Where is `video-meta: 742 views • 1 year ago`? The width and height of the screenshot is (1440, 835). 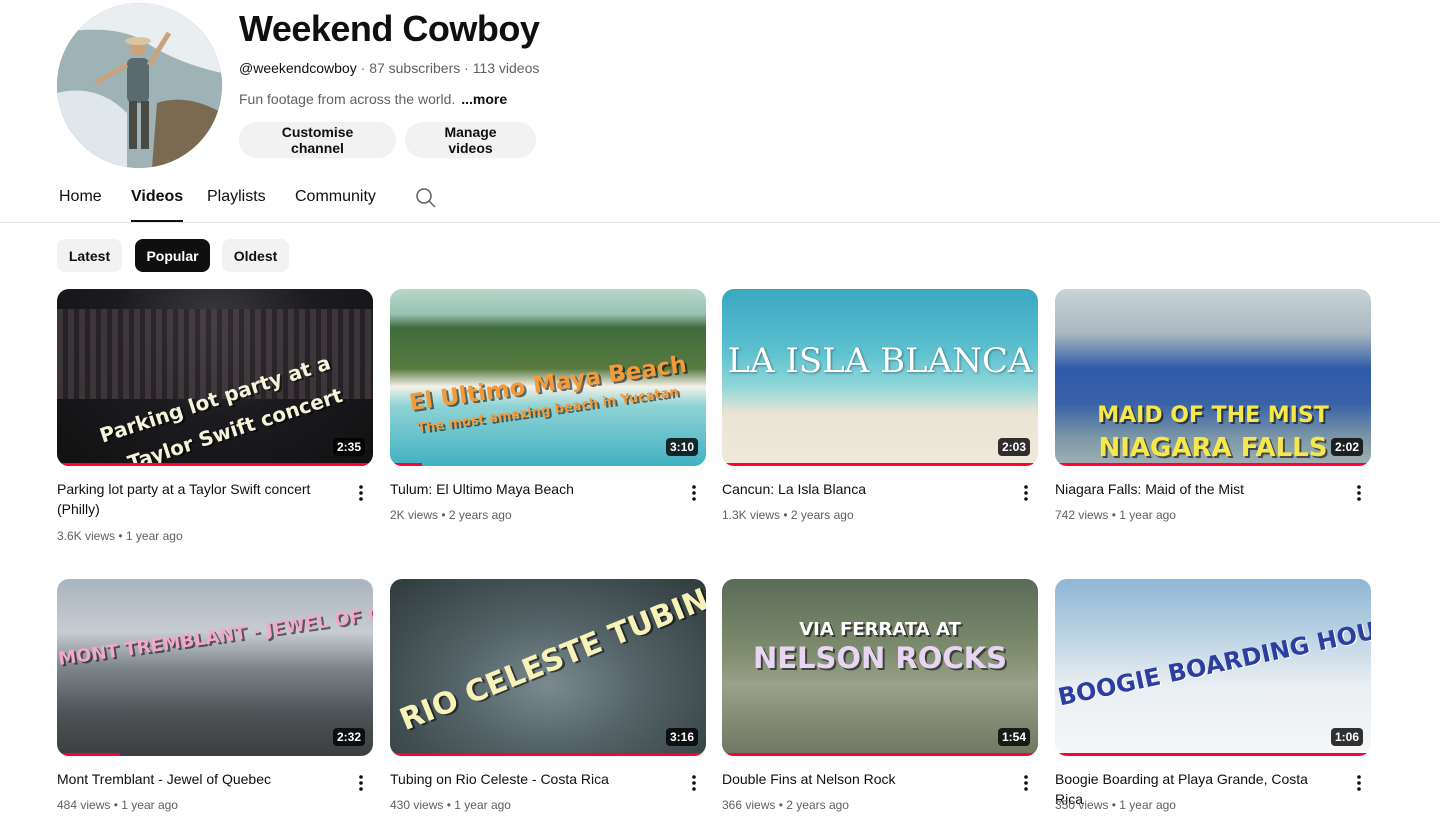
video-meta: 742 views • 1 year ago is located at coordinates (1115, 515).